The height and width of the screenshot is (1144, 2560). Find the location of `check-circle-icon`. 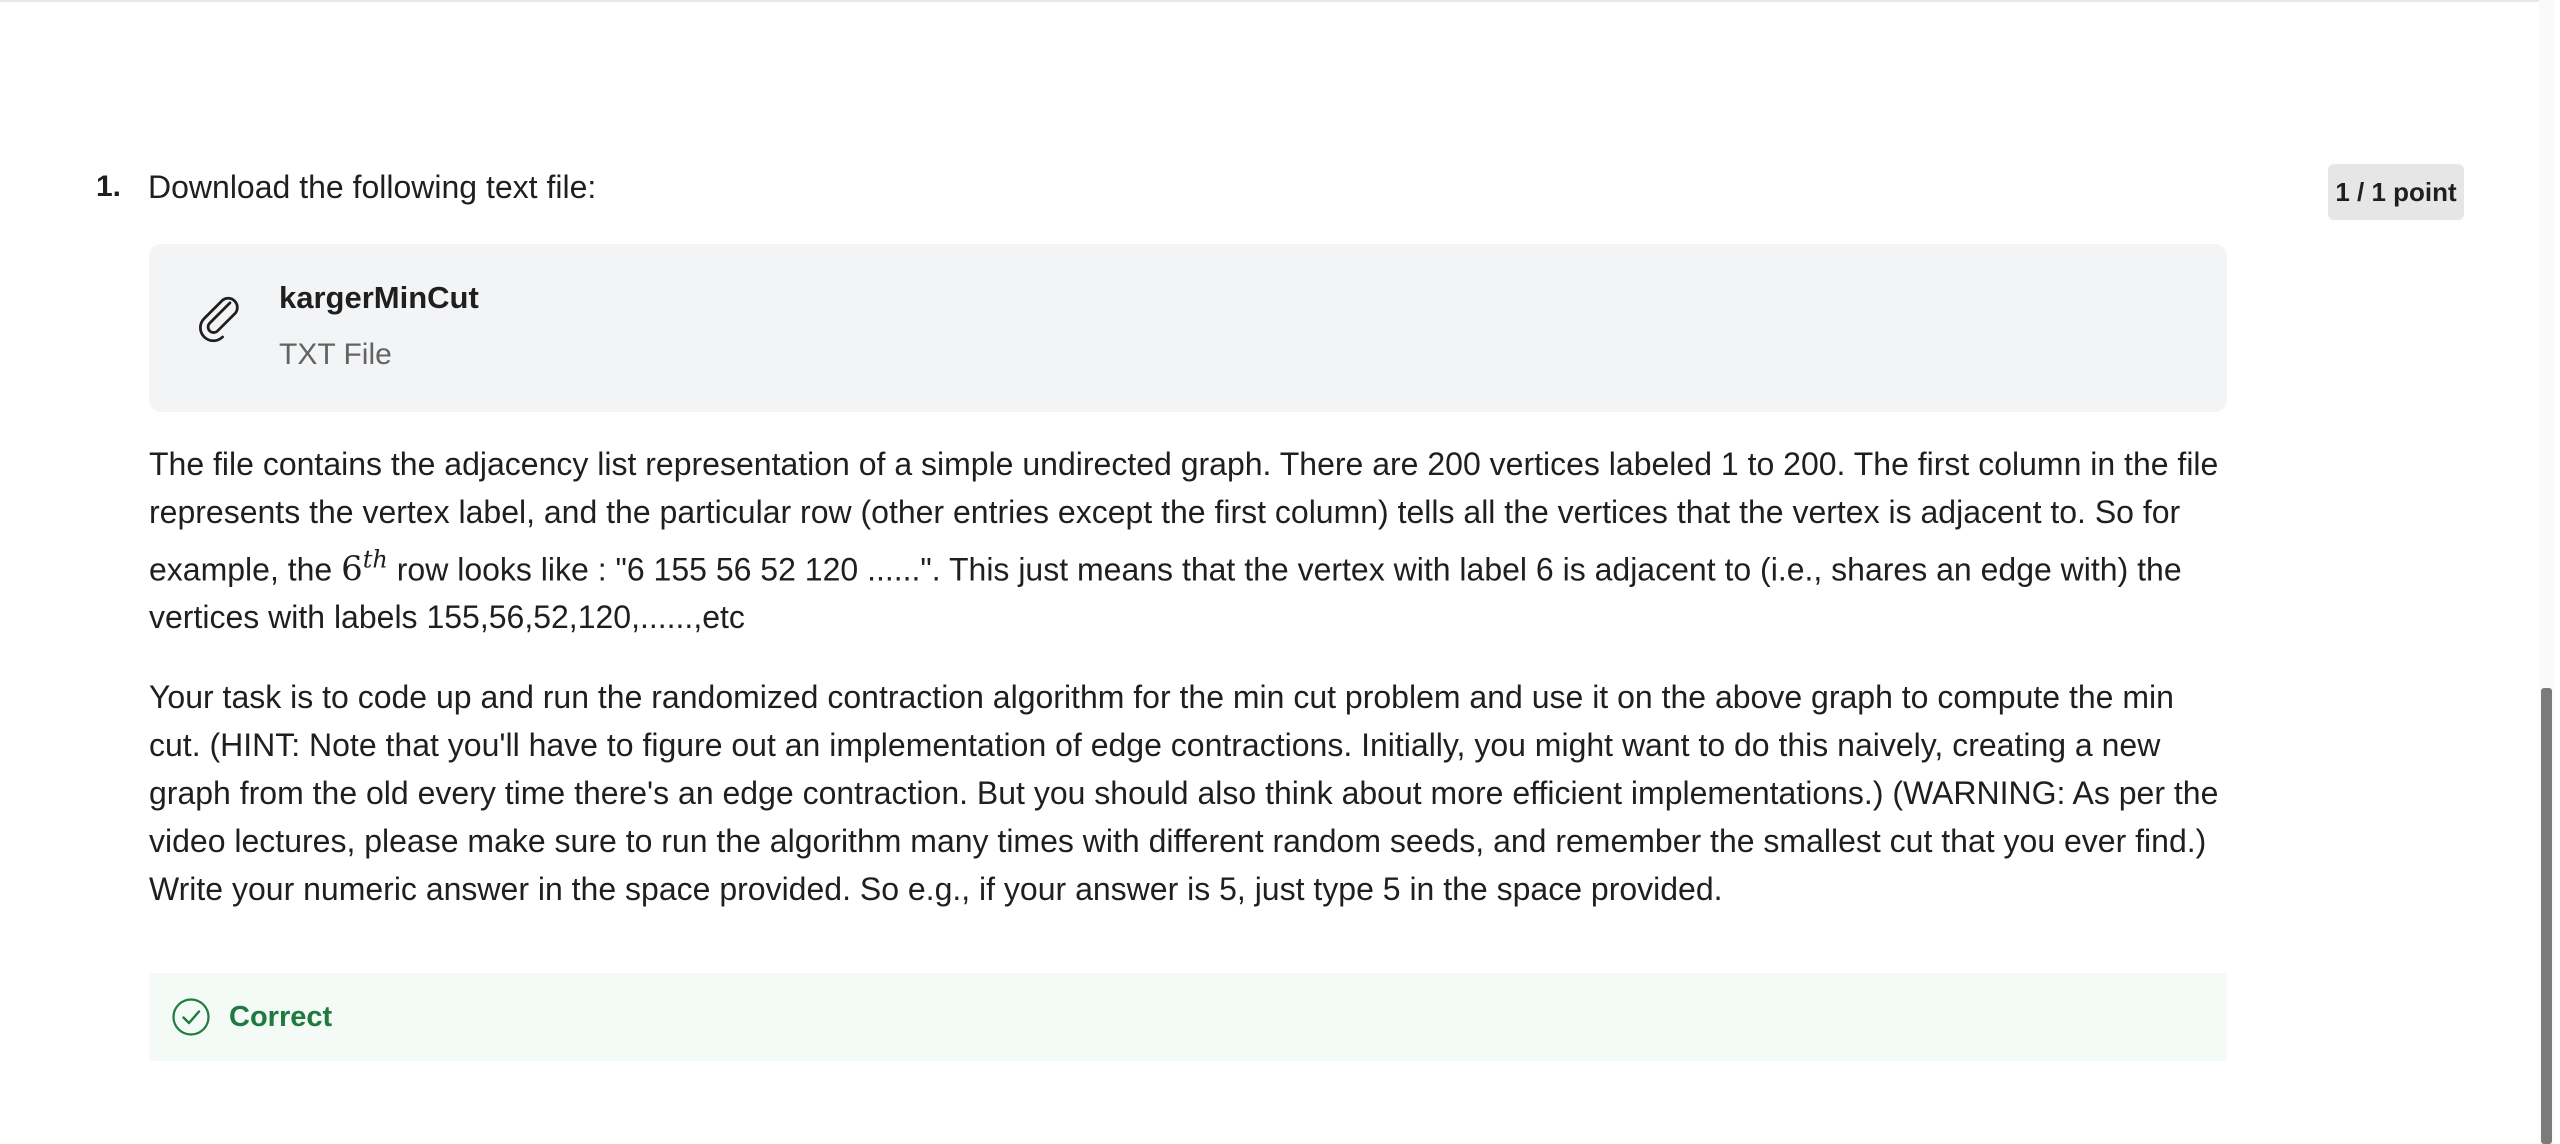

check-circle-icon is located at coordinates (191, 1017).